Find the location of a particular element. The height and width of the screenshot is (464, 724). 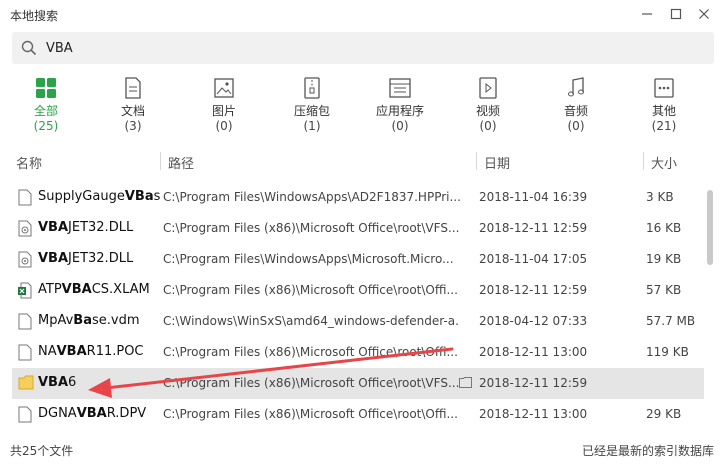

tab-applications: 应用程序 (0) is located at coordinates (400, 104).